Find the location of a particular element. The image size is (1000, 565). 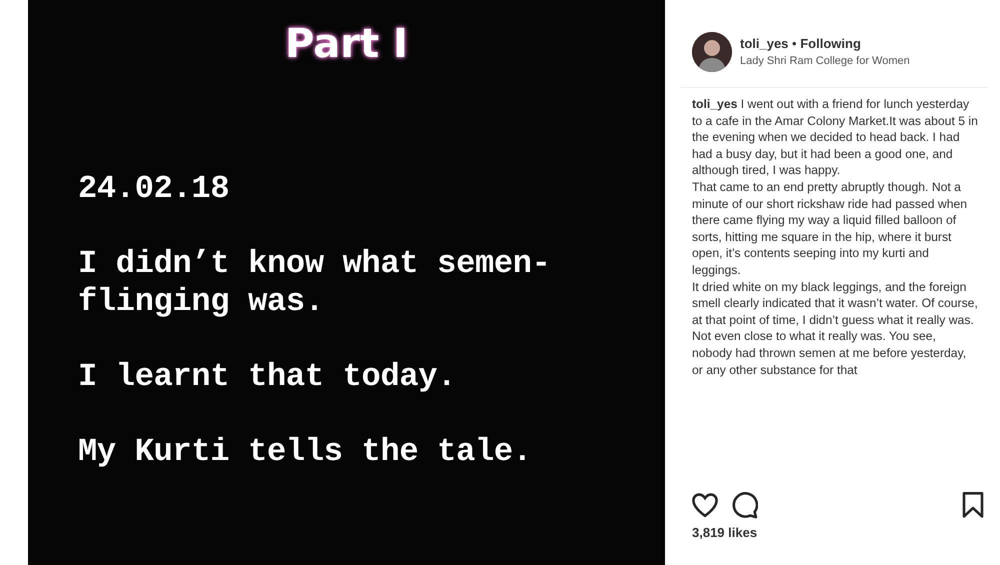

comment-icon is located at coordinates (745, 505).